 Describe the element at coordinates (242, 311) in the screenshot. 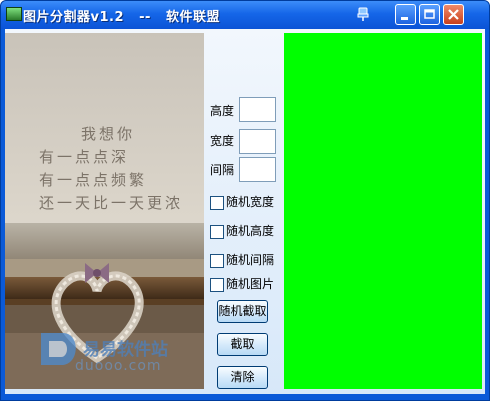

I see `random-cut-button: 随机截取` at that location.